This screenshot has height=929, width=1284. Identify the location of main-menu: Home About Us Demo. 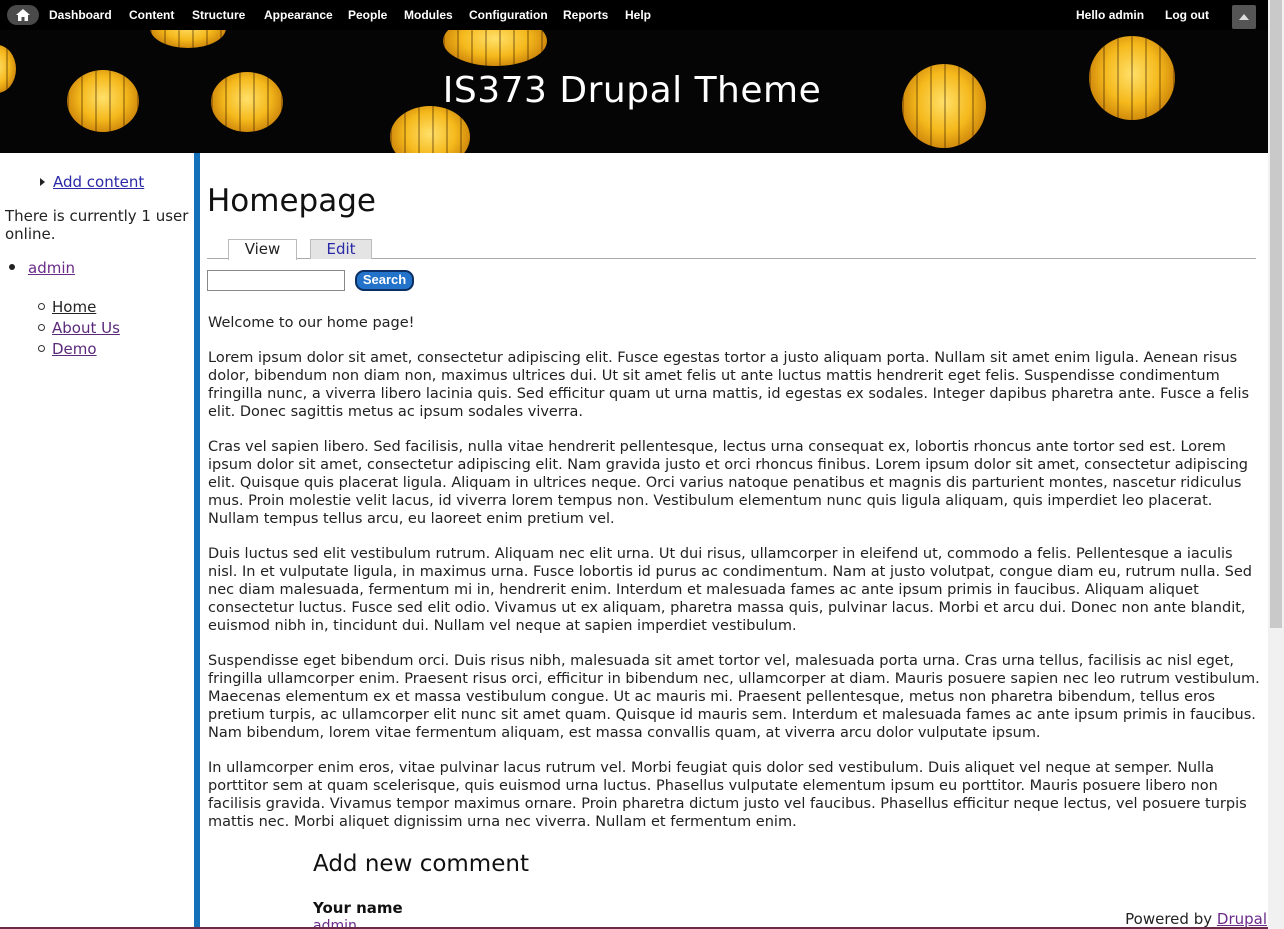
(79, 328).